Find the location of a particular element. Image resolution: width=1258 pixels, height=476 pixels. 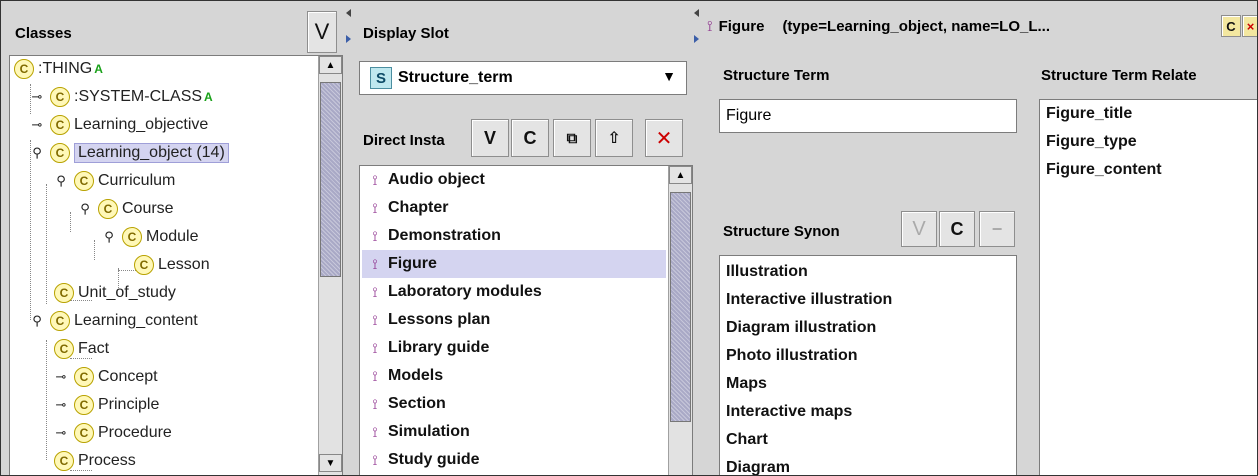

class-tree-item: C Fact is located at coordinates (81, 349).